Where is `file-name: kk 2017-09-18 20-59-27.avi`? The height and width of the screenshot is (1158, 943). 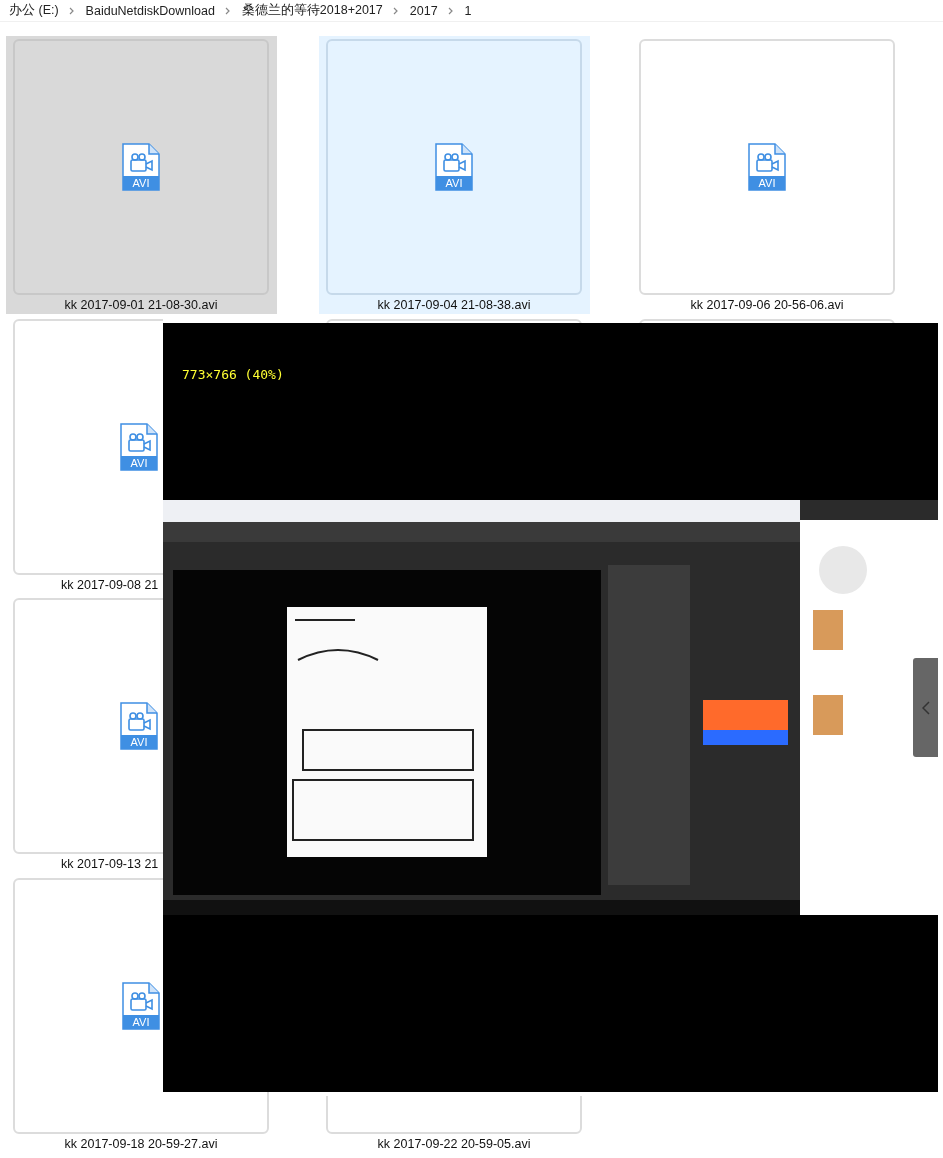 file-name: kk 2017-09-18 20-59-27.avi is located at coordinates (141, 1143).